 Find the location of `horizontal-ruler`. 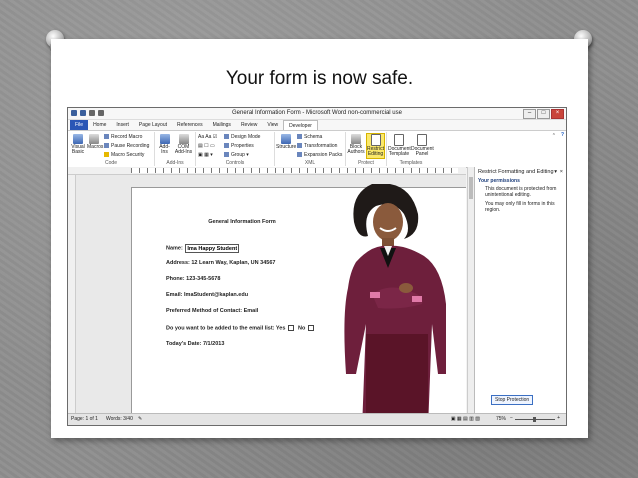

horizontal-ruler is located at coordinates (267, 171).